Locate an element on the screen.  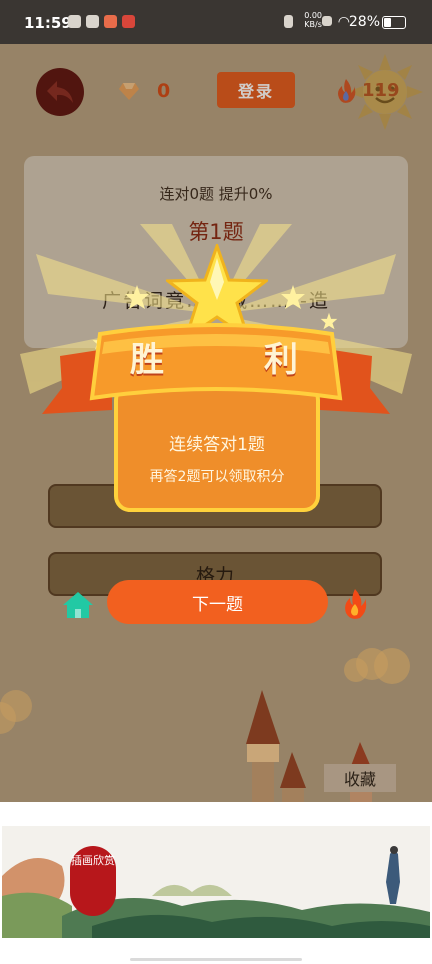
weibo-icon is located at coordinates (110, 21).